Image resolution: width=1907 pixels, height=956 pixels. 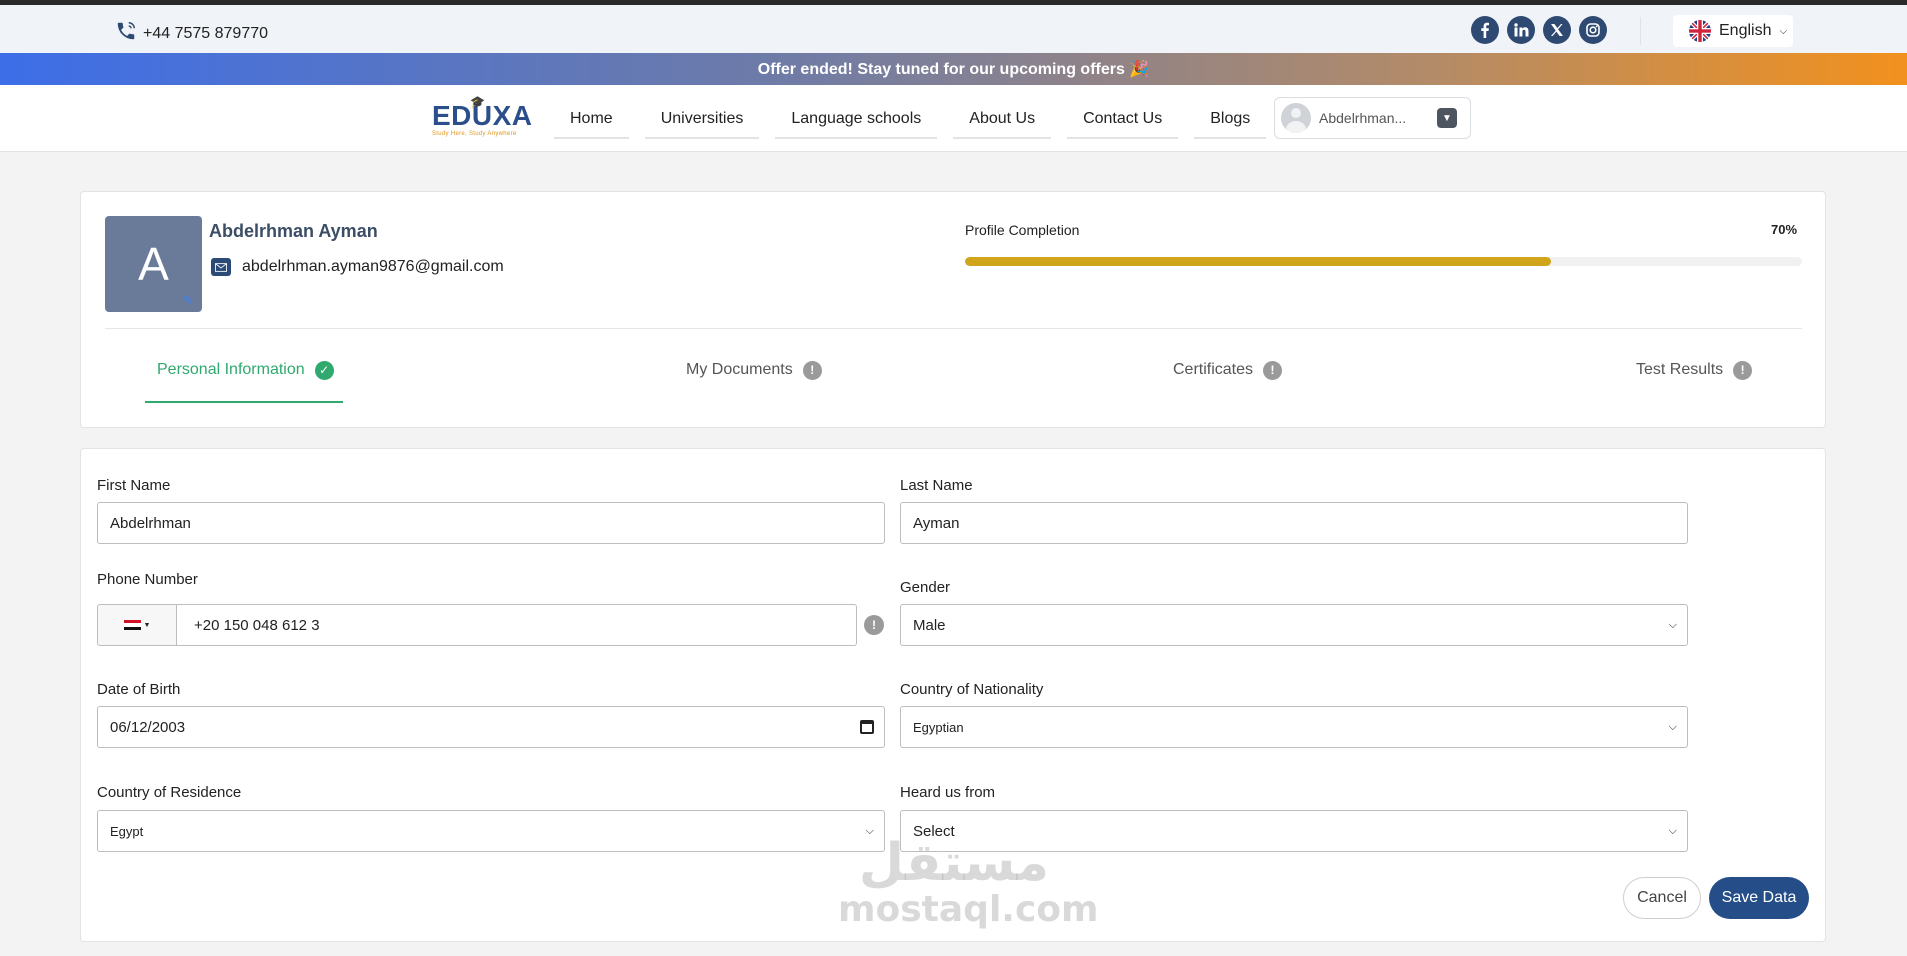 I want to click on facebook-icon, so click(x=1485, y=30).